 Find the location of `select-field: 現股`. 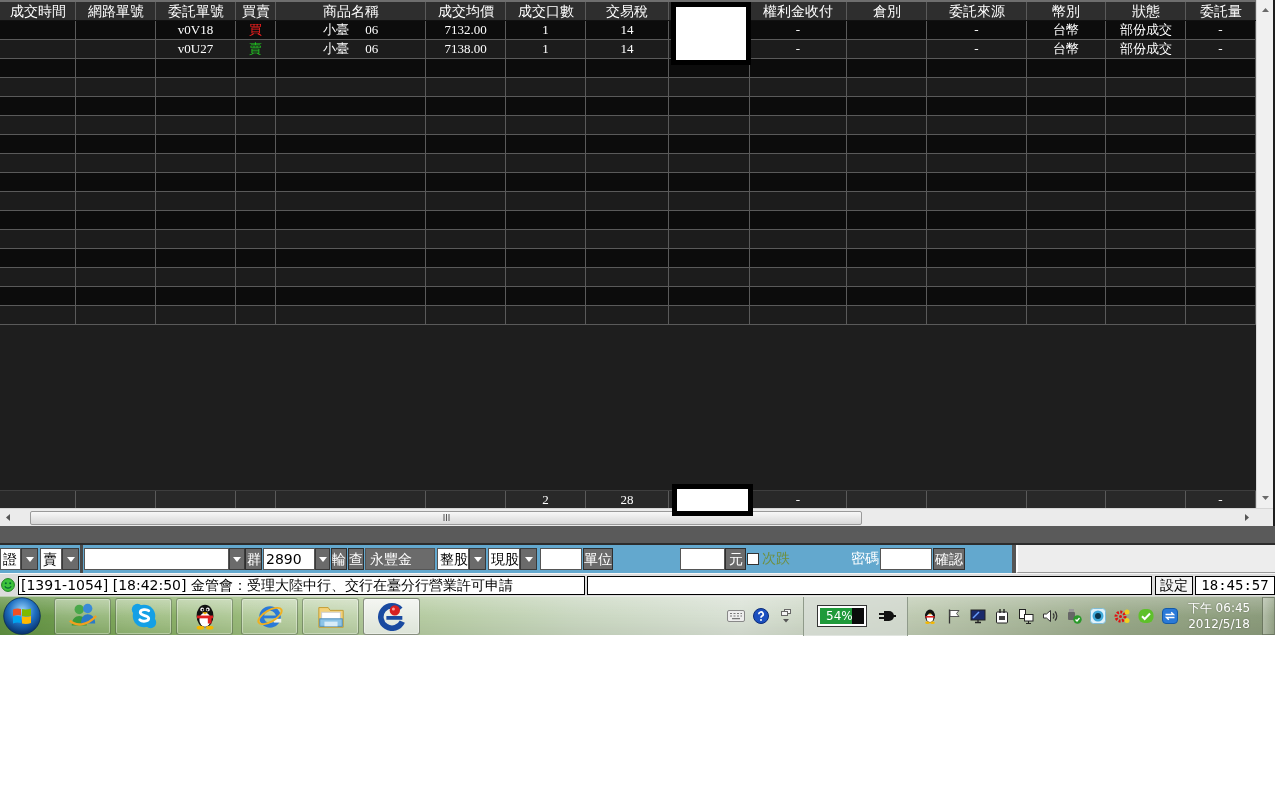

select-field: 現股 is located at coordinates (504, 559).